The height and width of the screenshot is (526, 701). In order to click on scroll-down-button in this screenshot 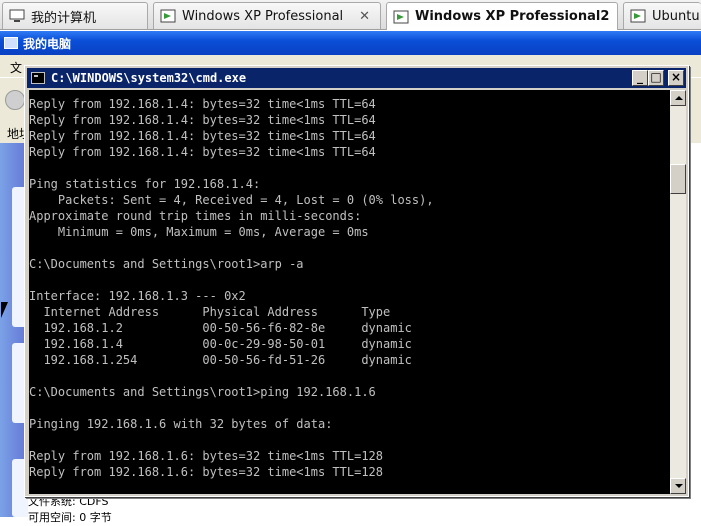, I will do `click(678, 486)`.